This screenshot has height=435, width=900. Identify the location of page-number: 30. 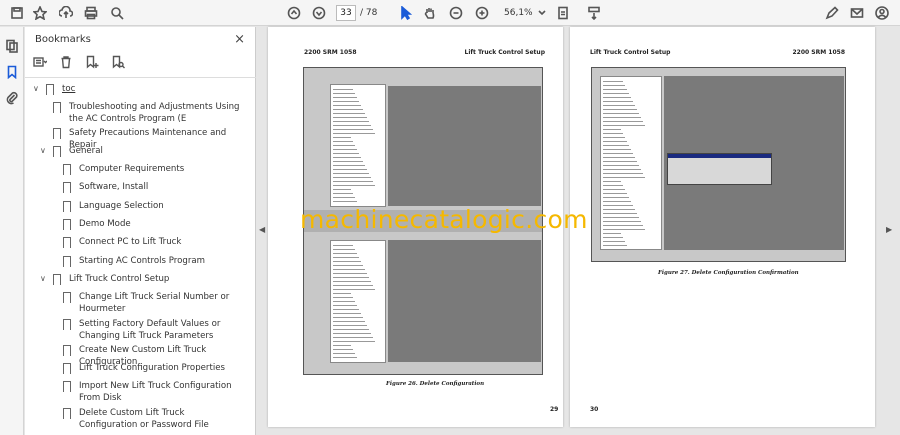
(594, 409).